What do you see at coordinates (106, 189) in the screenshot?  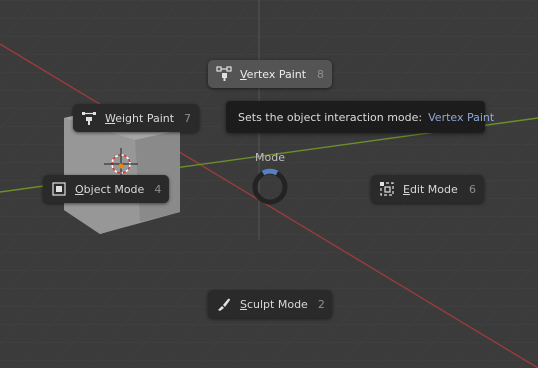 I see `object-mode-button: Object Mode 4` at bounding box center [106, 189].